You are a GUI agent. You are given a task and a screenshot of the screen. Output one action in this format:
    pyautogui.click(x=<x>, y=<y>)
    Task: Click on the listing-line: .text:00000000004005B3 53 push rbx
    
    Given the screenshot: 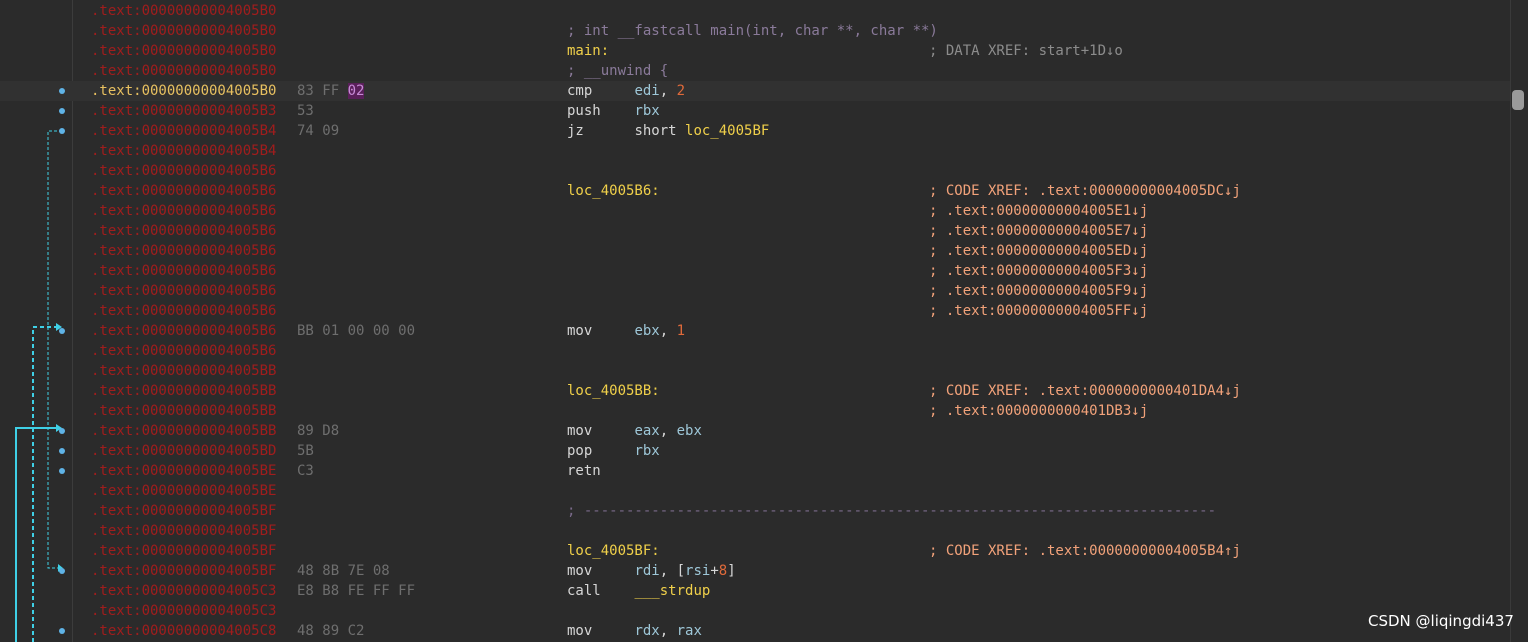 What is the action you would take?
    pyautogui.click(x=755, y=111)
    